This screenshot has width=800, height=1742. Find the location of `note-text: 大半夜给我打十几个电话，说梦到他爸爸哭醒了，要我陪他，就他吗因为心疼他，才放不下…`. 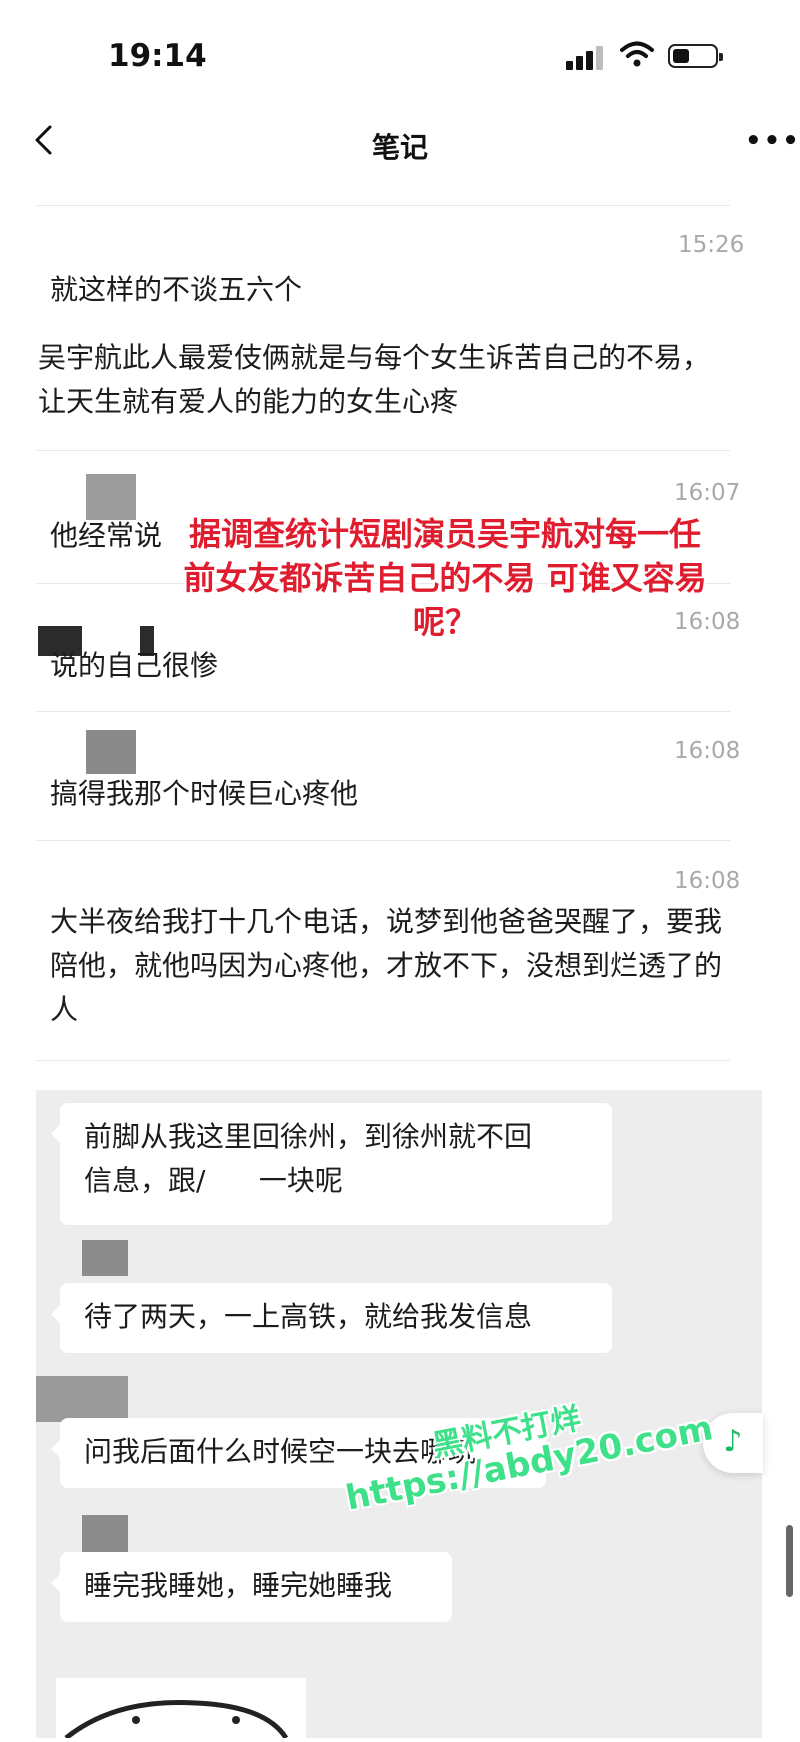

note-text: 大半夜给我打十几个电话，说梦到他爸爸哭醒了，要我陪他，就他吗因为心疼他，才放不下… is located at coordinates (386, 965).